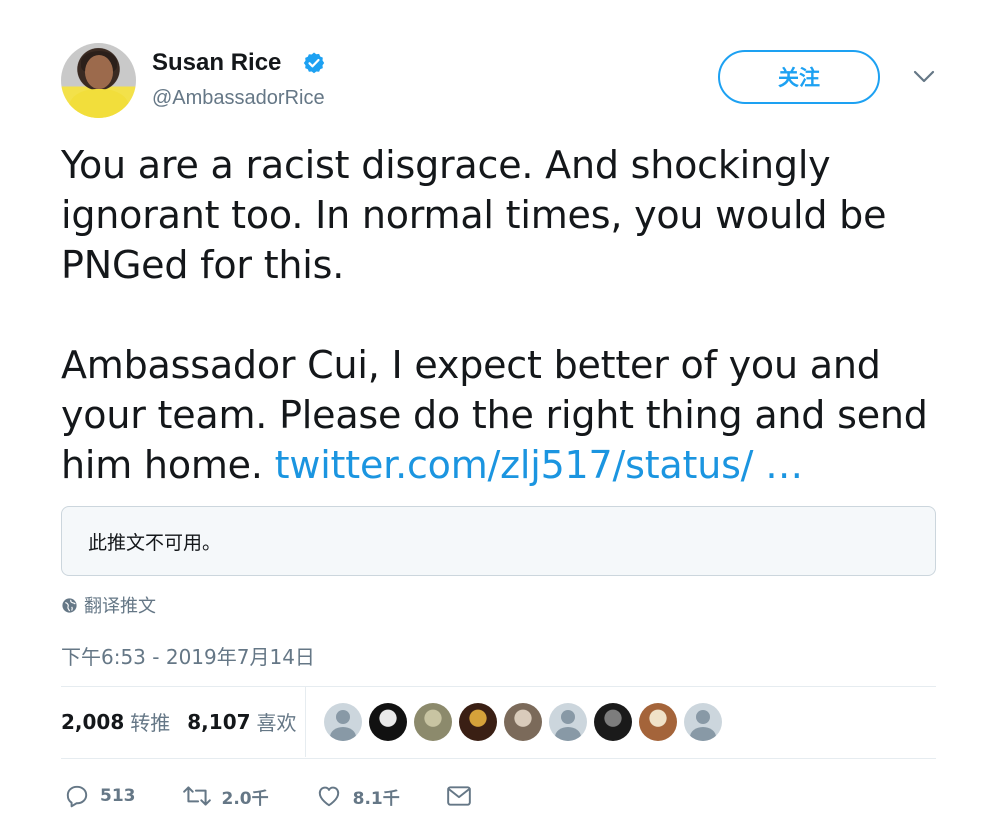  What do you see at coordinates (924, 77) in the screenshot?
I see `chevron-down-icon` at bounding box center [924, 77].